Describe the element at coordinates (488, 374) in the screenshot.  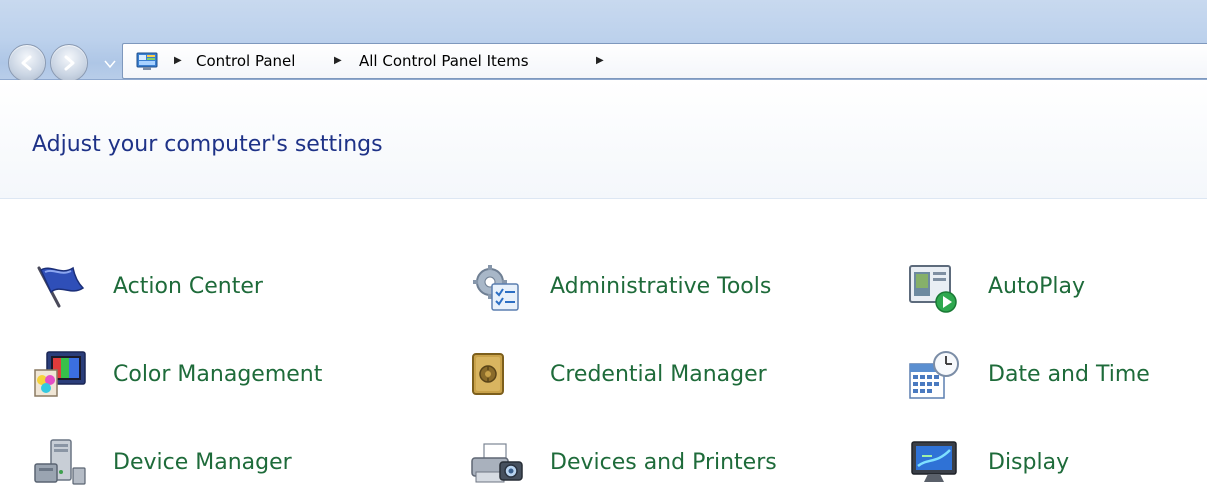
I see `vault-icon` at that location.